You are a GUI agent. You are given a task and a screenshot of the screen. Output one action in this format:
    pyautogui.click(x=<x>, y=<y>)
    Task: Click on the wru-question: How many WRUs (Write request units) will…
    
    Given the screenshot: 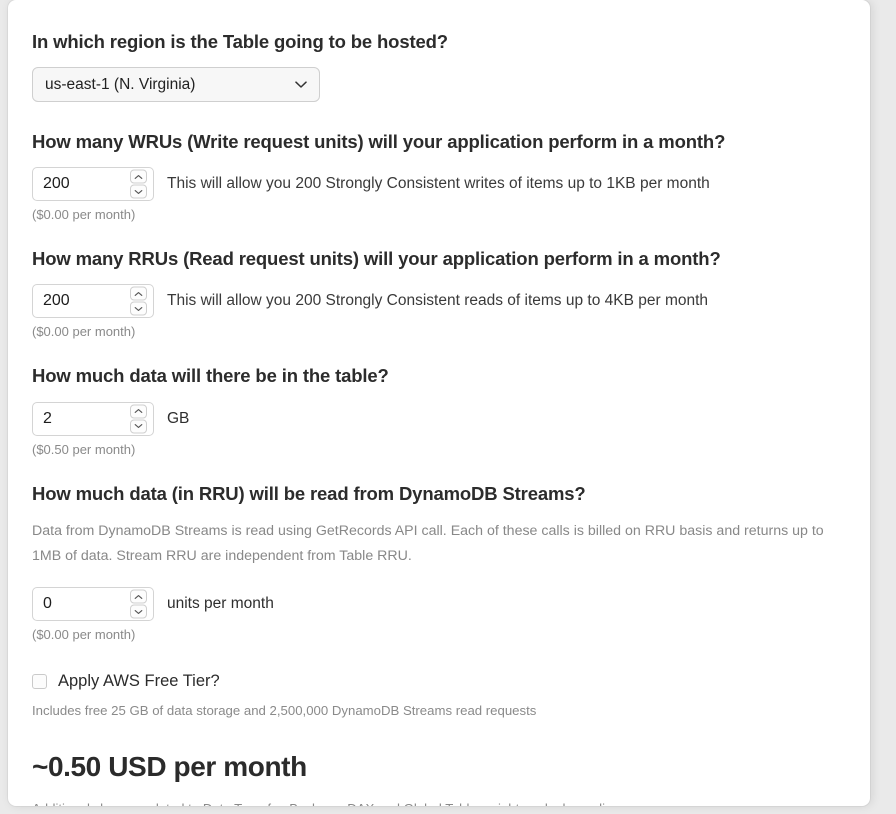 What is the action you would take?
    pyautogui.click(x=379, y=142)
    